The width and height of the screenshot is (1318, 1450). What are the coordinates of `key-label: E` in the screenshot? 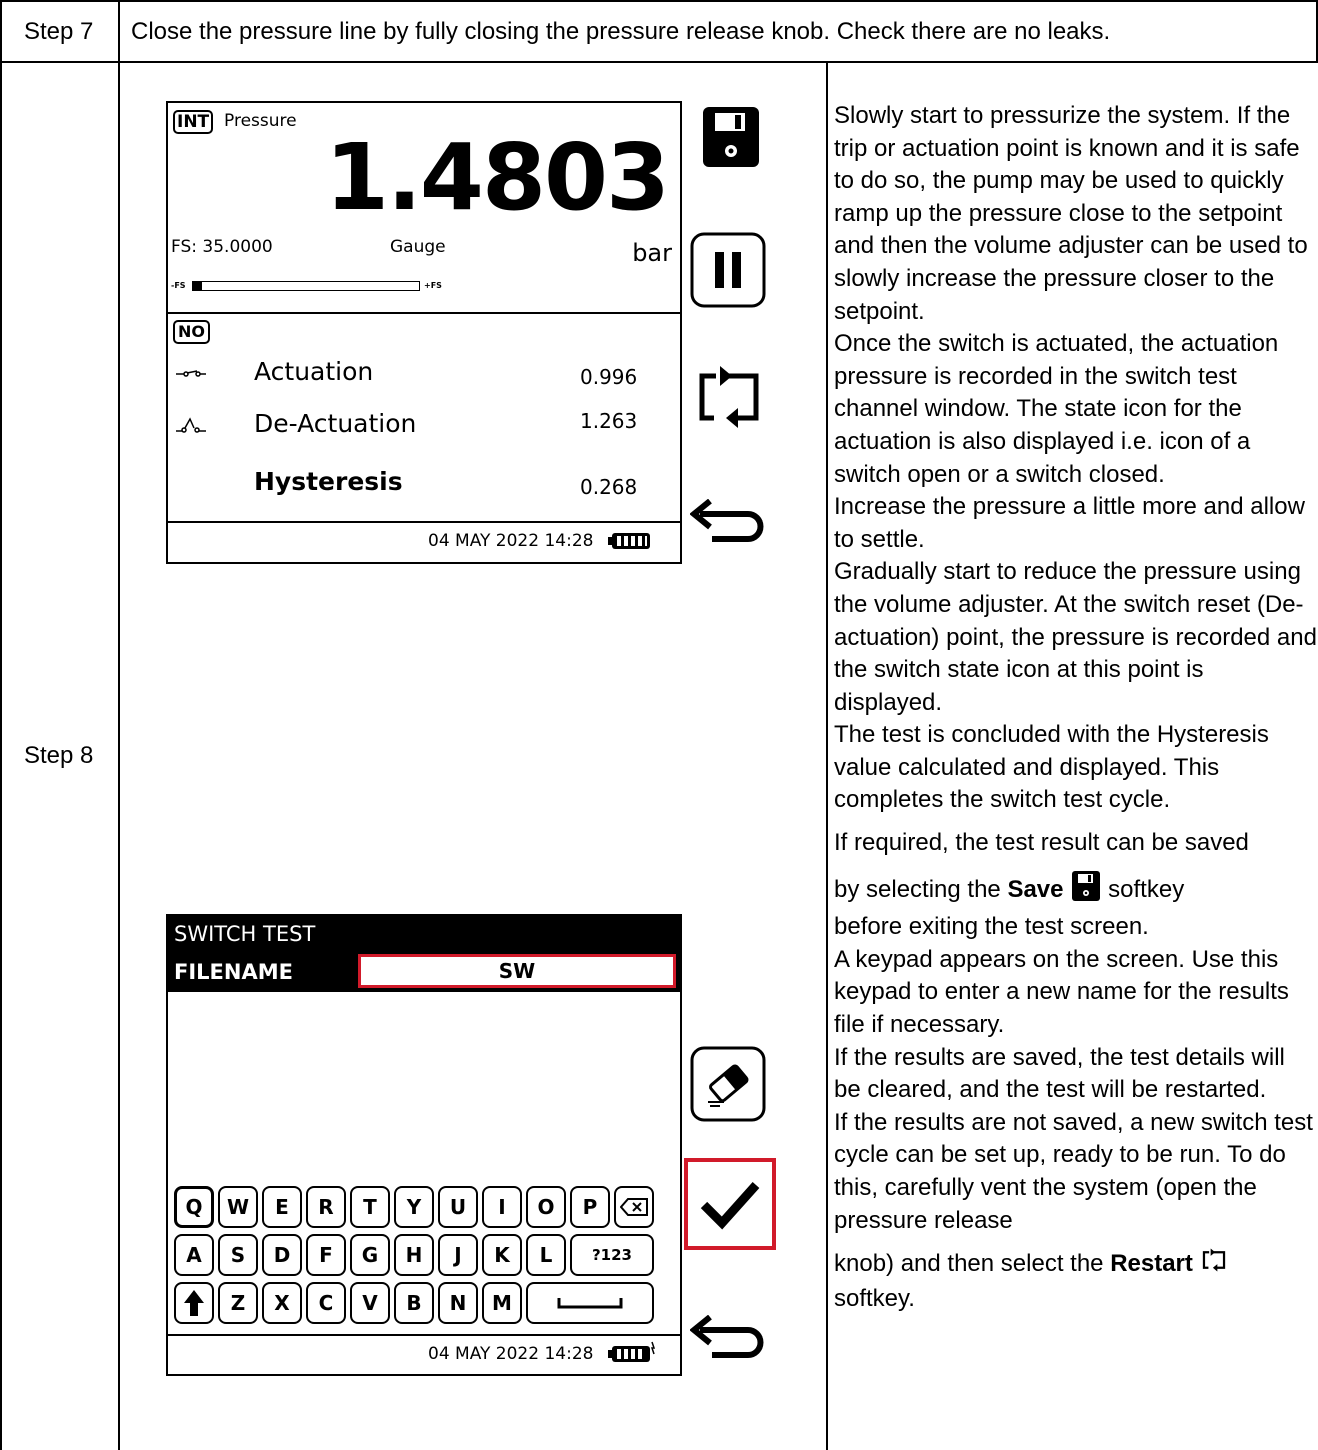 It's located at (282, 1207).